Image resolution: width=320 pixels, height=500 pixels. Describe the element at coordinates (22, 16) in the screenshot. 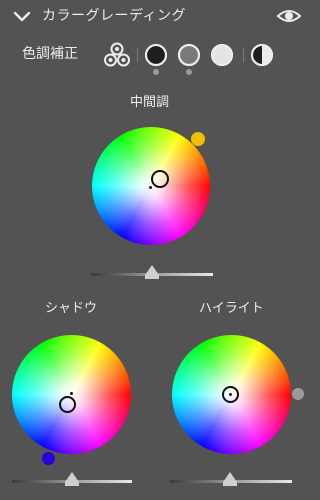

I see `collapse-chevron-icon` at that location.